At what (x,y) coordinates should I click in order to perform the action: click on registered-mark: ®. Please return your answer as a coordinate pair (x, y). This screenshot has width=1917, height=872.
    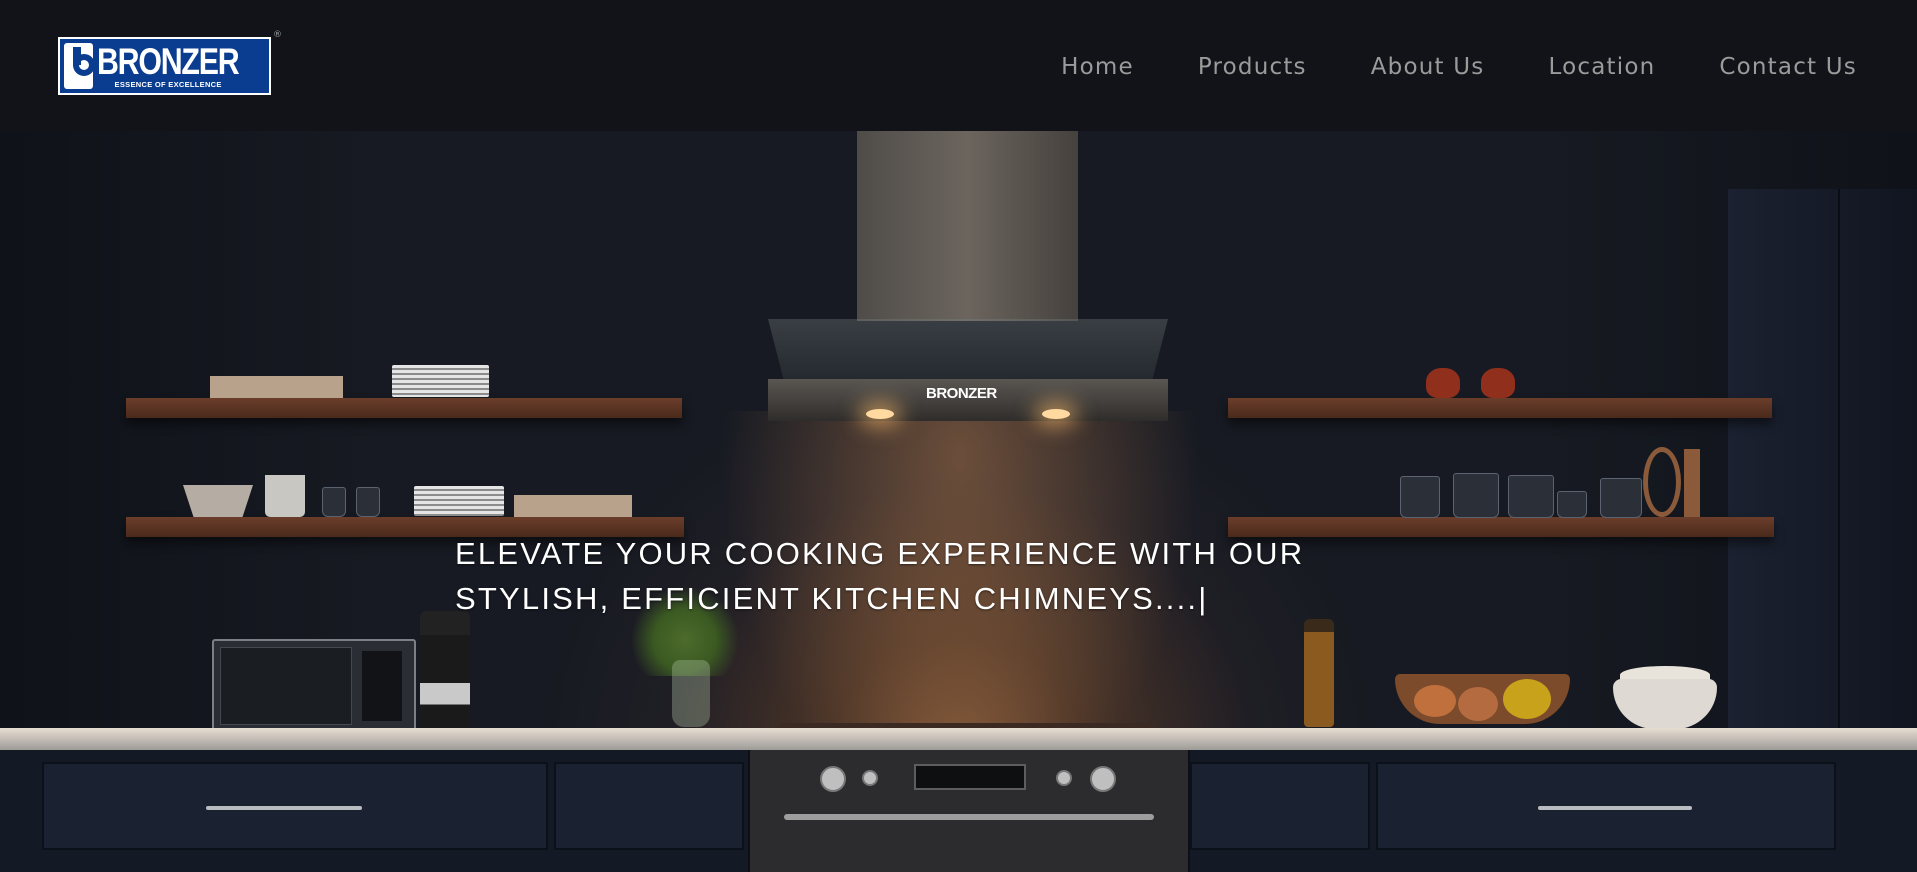
    Looking at the image, I should click on (277, 35).